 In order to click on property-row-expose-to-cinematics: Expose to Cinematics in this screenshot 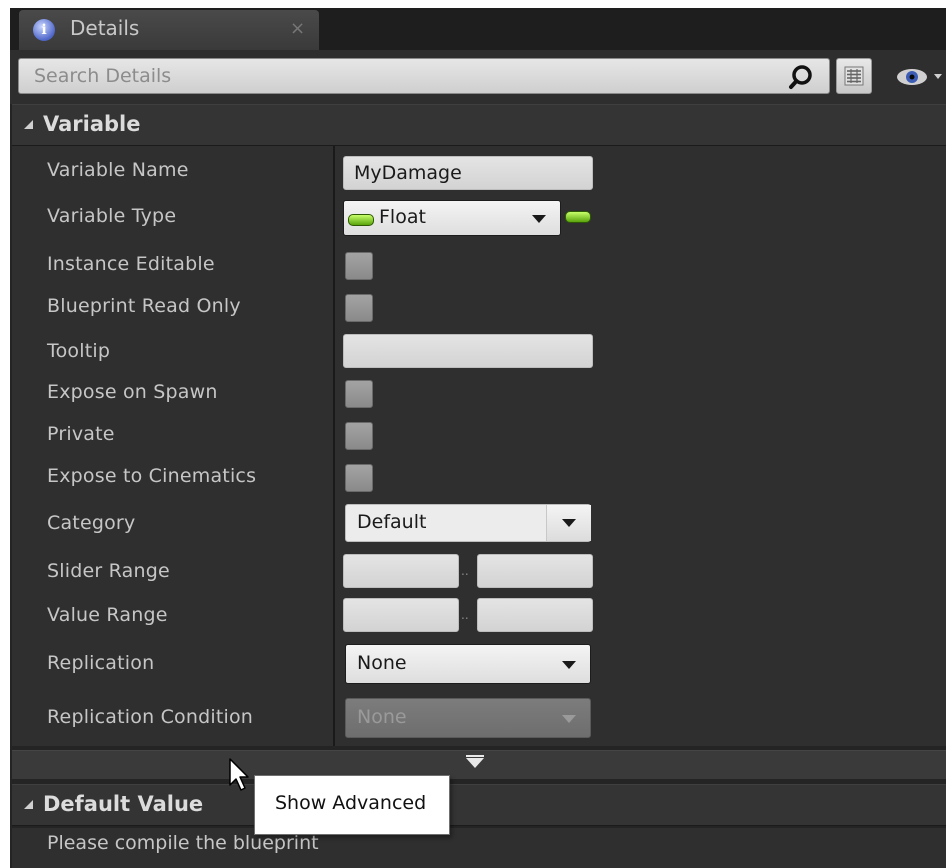, I will do `click(479, 479)`.